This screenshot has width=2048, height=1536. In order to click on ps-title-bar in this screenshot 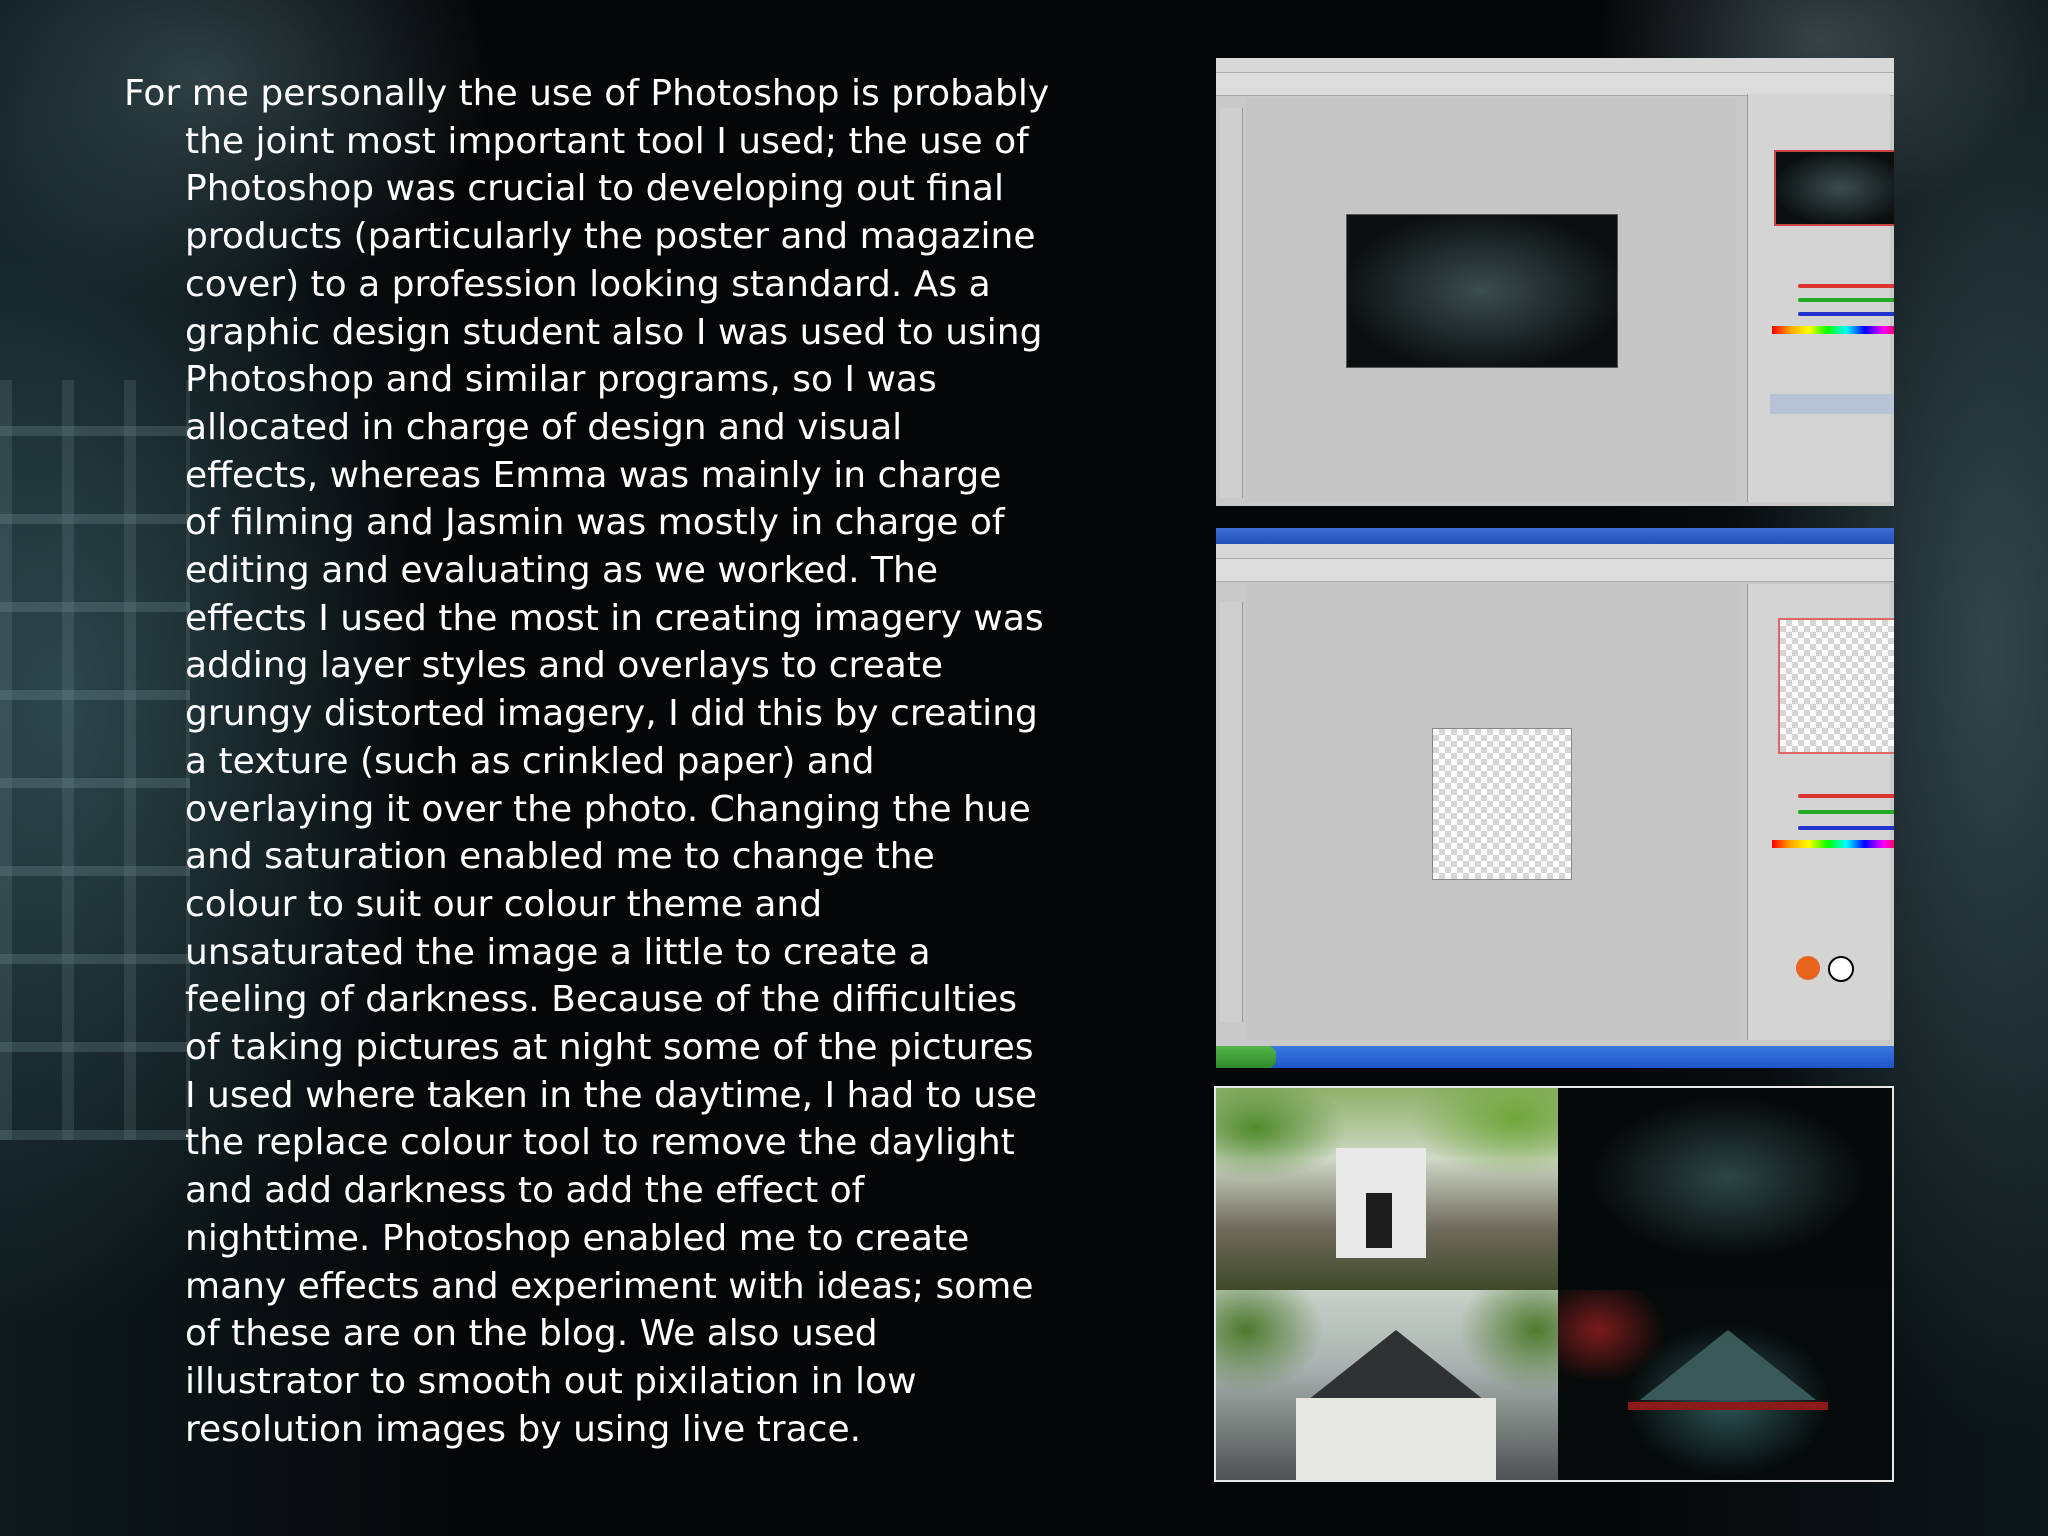, I will do `click(1555, 536)`.